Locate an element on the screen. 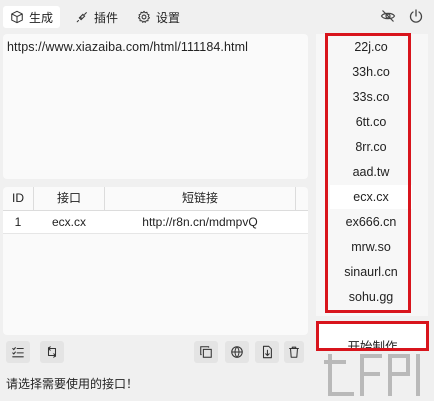 Image resolution: width=434 pixels, height=401 pixels. cube-icon is located at coordinates (17, 17).